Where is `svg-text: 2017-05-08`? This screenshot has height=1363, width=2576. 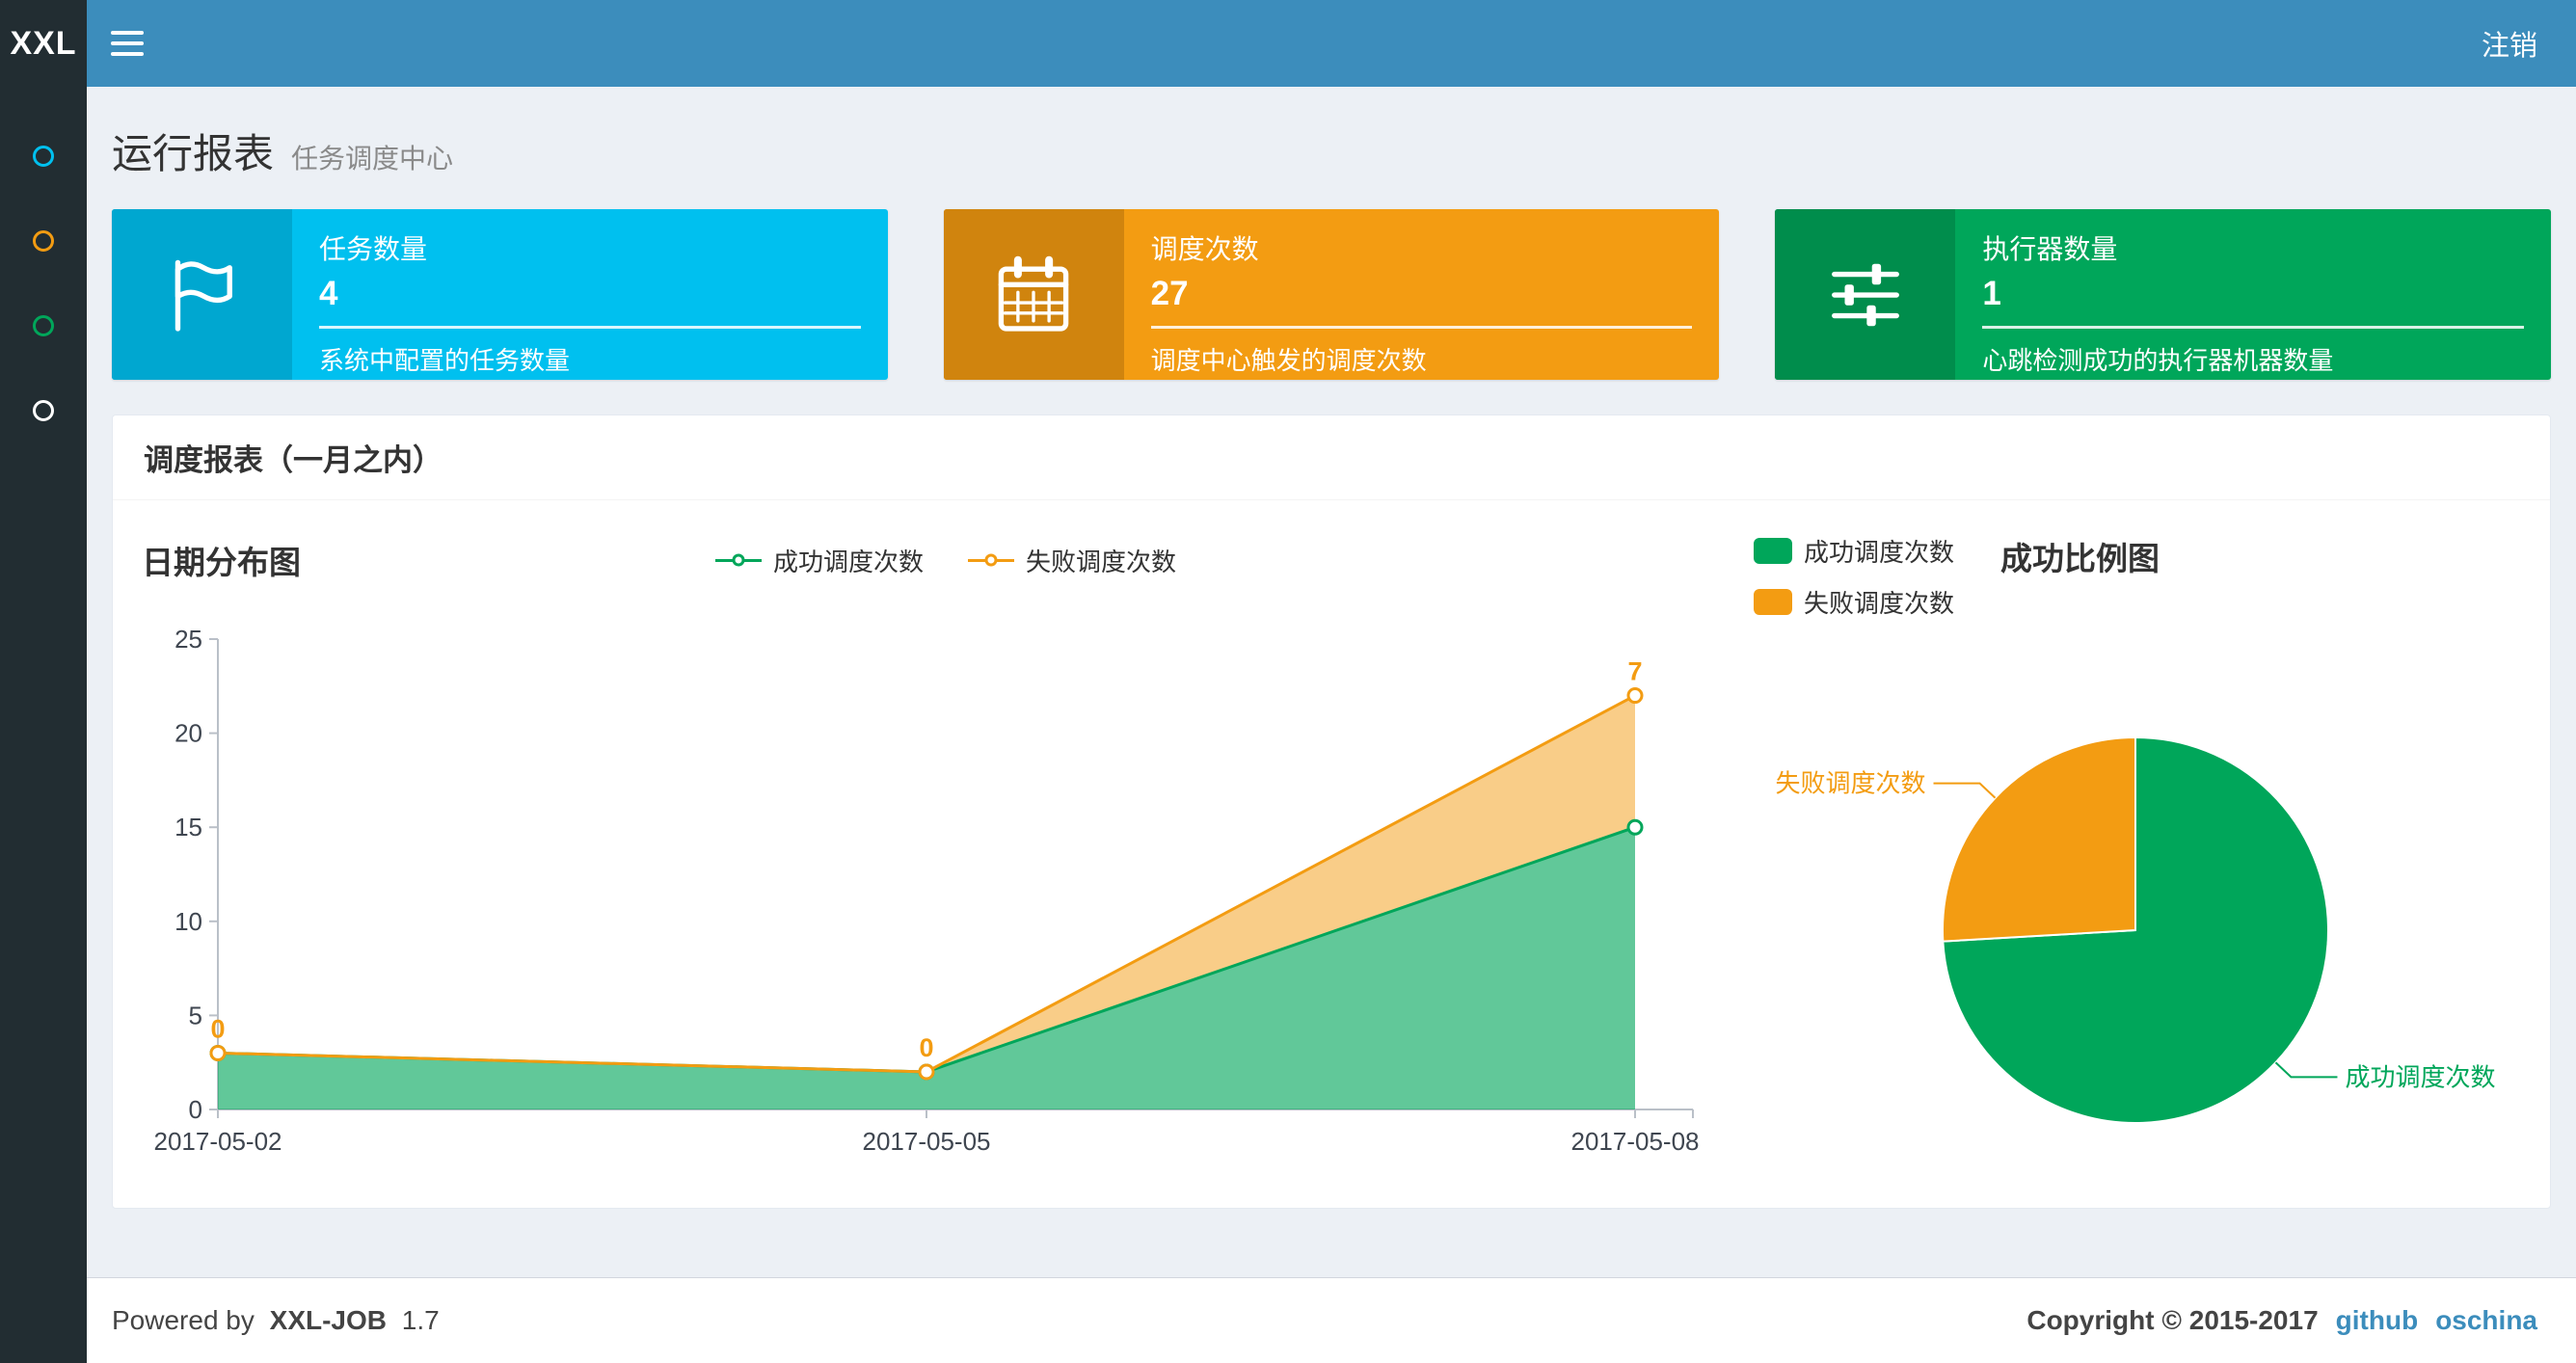
svg-text: 2017-05-08 is located at coordinates (1636, 1141).